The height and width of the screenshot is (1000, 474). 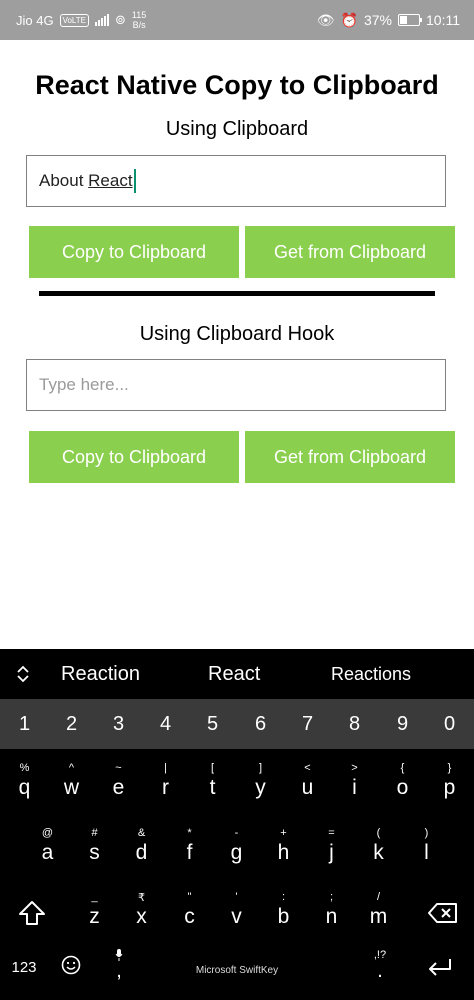 I want to click on key-label: v, so click(x=236, y=916).